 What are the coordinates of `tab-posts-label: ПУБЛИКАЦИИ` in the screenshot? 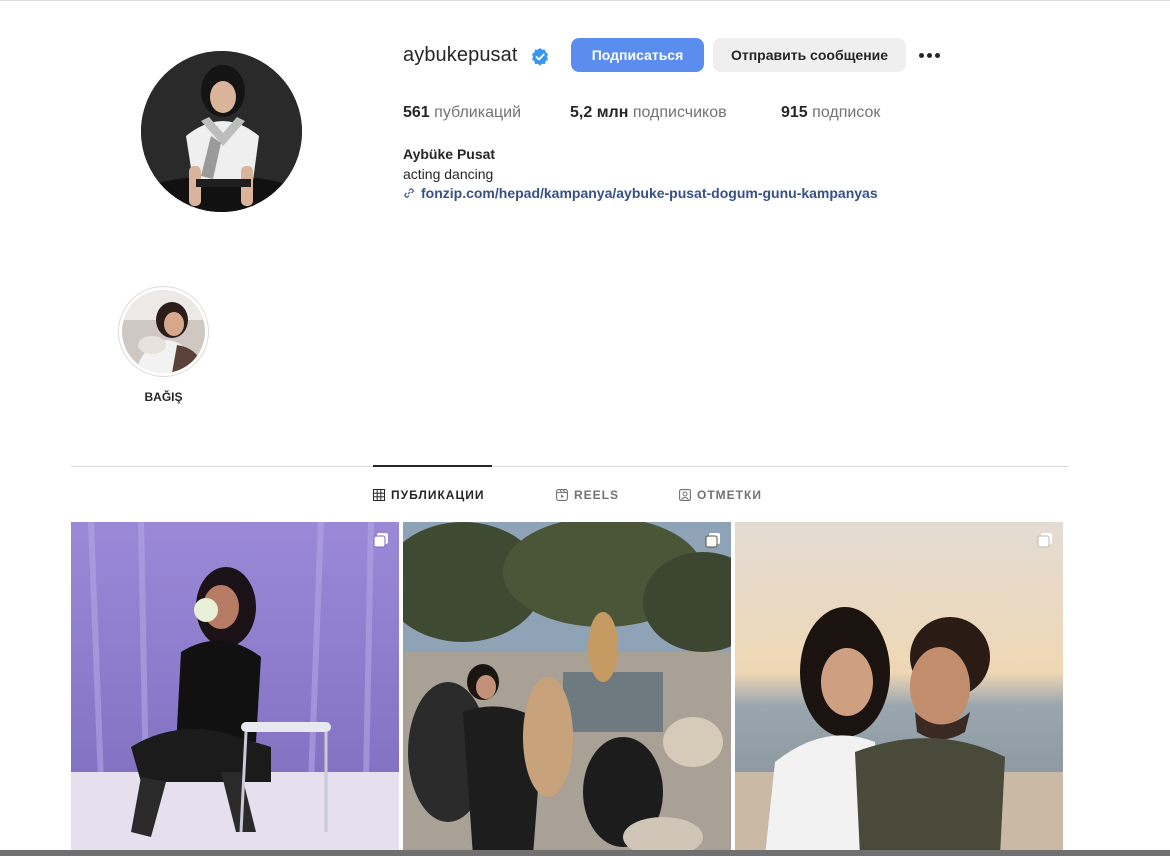 It's located at (438, 495).